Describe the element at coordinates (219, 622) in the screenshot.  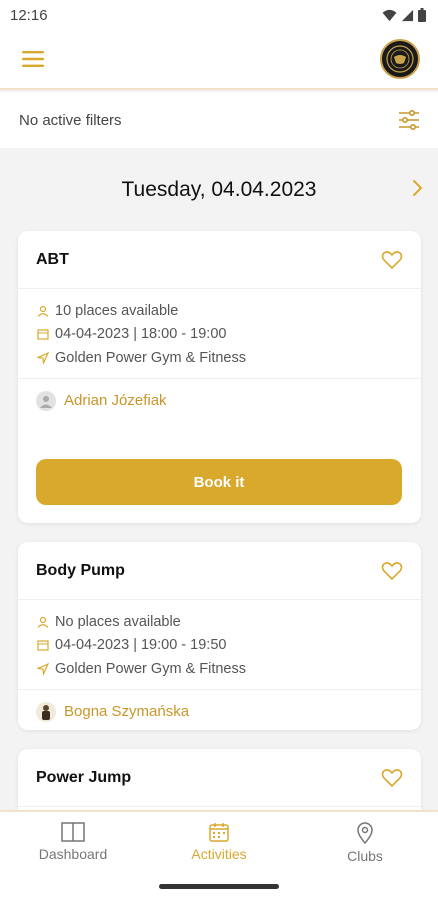
I see `places-row: No places available` at that location.